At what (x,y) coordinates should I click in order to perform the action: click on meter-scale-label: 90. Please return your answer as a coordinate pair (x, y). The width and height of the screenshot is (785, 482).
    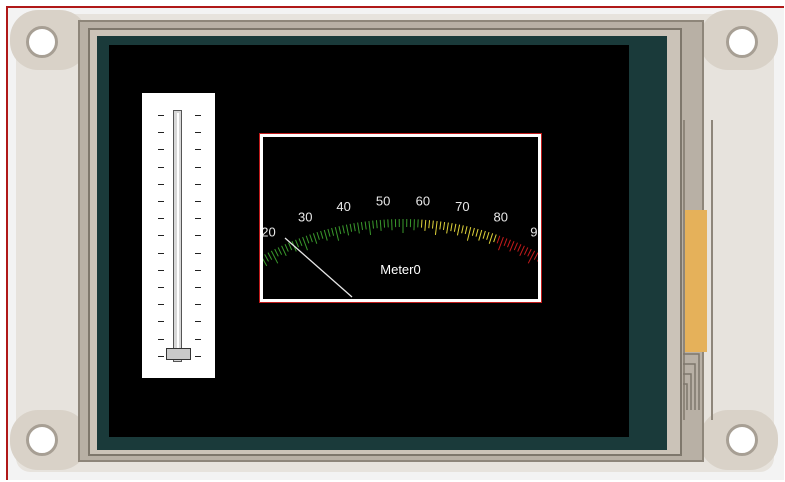
    Looking at the image, I should click on (534, 232).